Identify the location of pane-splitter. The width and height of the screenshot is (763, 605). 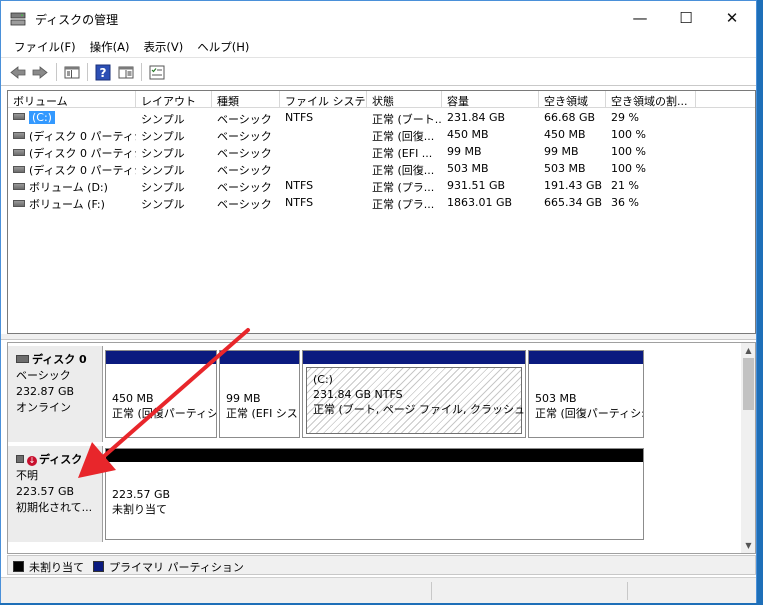
(378, 337).